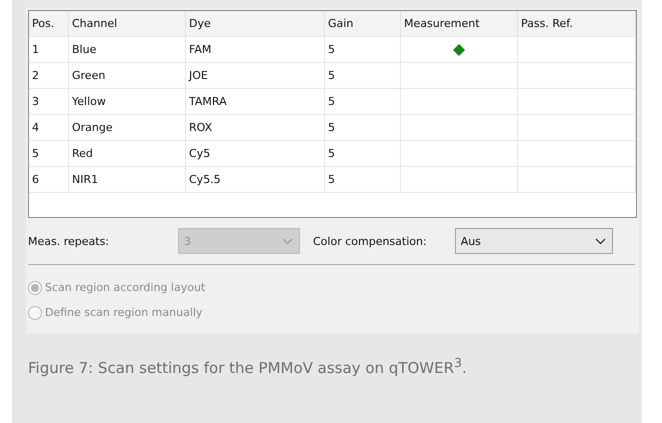 This screenshot has width=662, height=423. Describe the element at coordinates (49, 102) in the screenshot. I see `table-cell: 3` at that location.